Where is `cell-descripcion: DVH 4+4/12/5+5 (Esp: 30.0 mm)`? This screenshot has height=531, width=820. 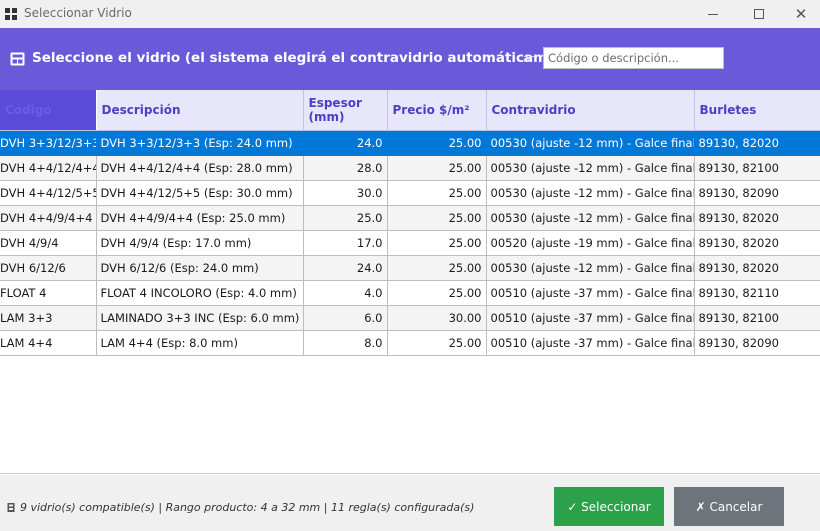 cell-descripcion: DVH 4+4/12/5+5 (Esp: 30.0 mm) is located at coordinates (200, 193).